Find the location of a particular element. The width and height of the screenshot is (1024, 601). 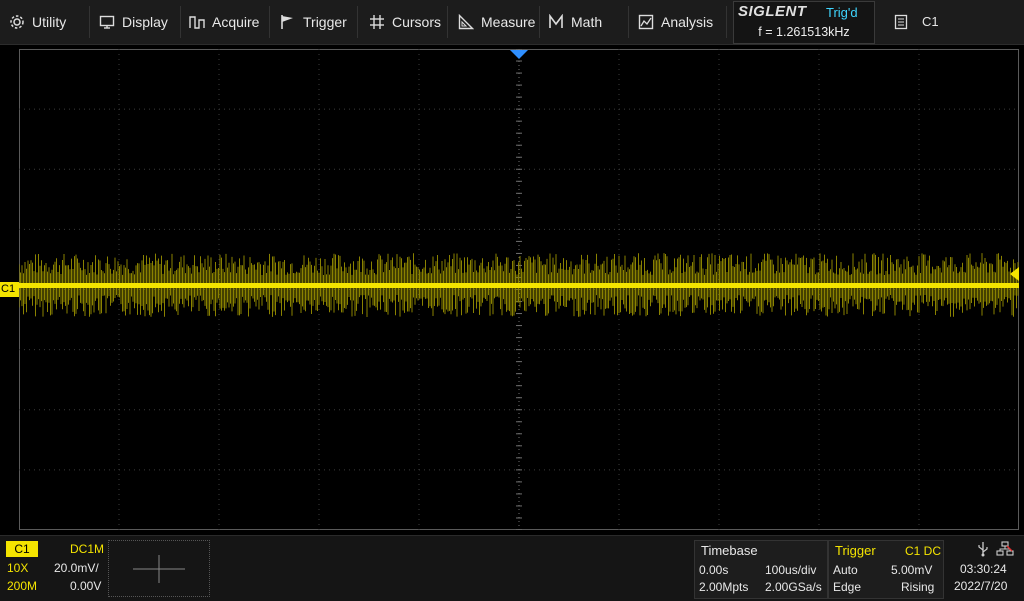

ch1-coupling: DC1M is located at coordinates (87, 549).